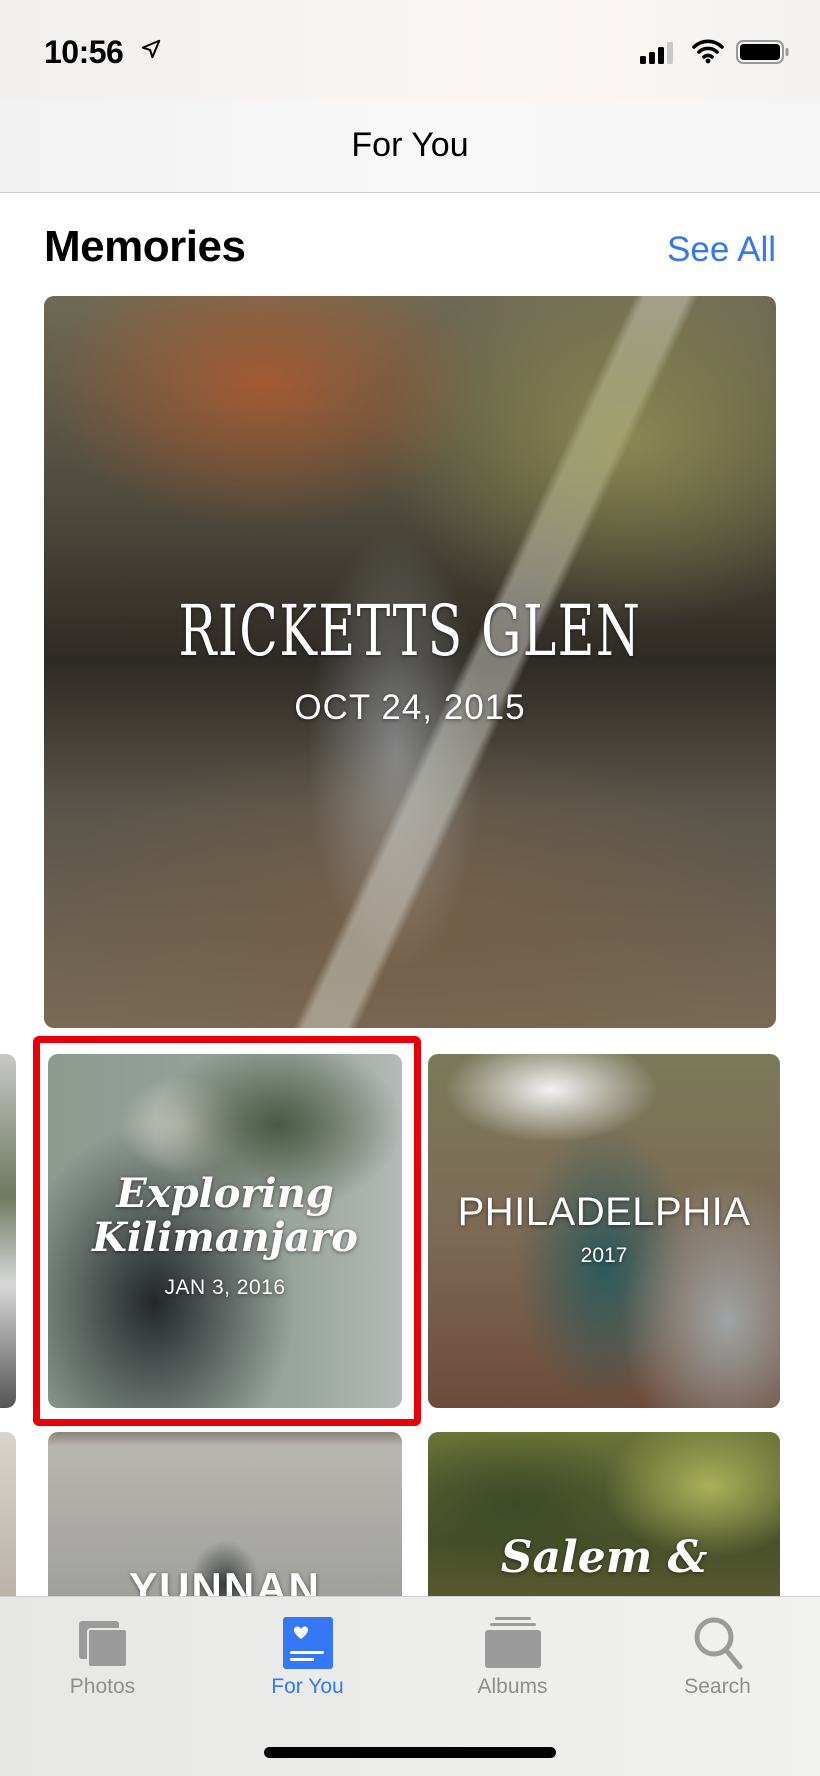 The height and width of the screenshot is (1776, 820). Describe the element at coordinates (762, 52) in the screenshot. I see `battery-icon` at that location.